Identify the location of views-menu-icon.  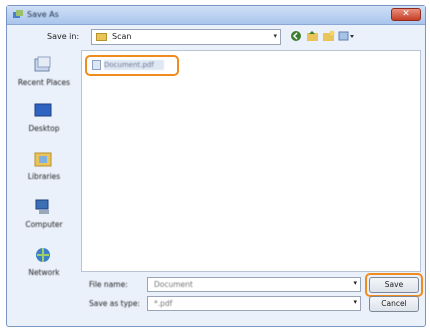
(347, 36).